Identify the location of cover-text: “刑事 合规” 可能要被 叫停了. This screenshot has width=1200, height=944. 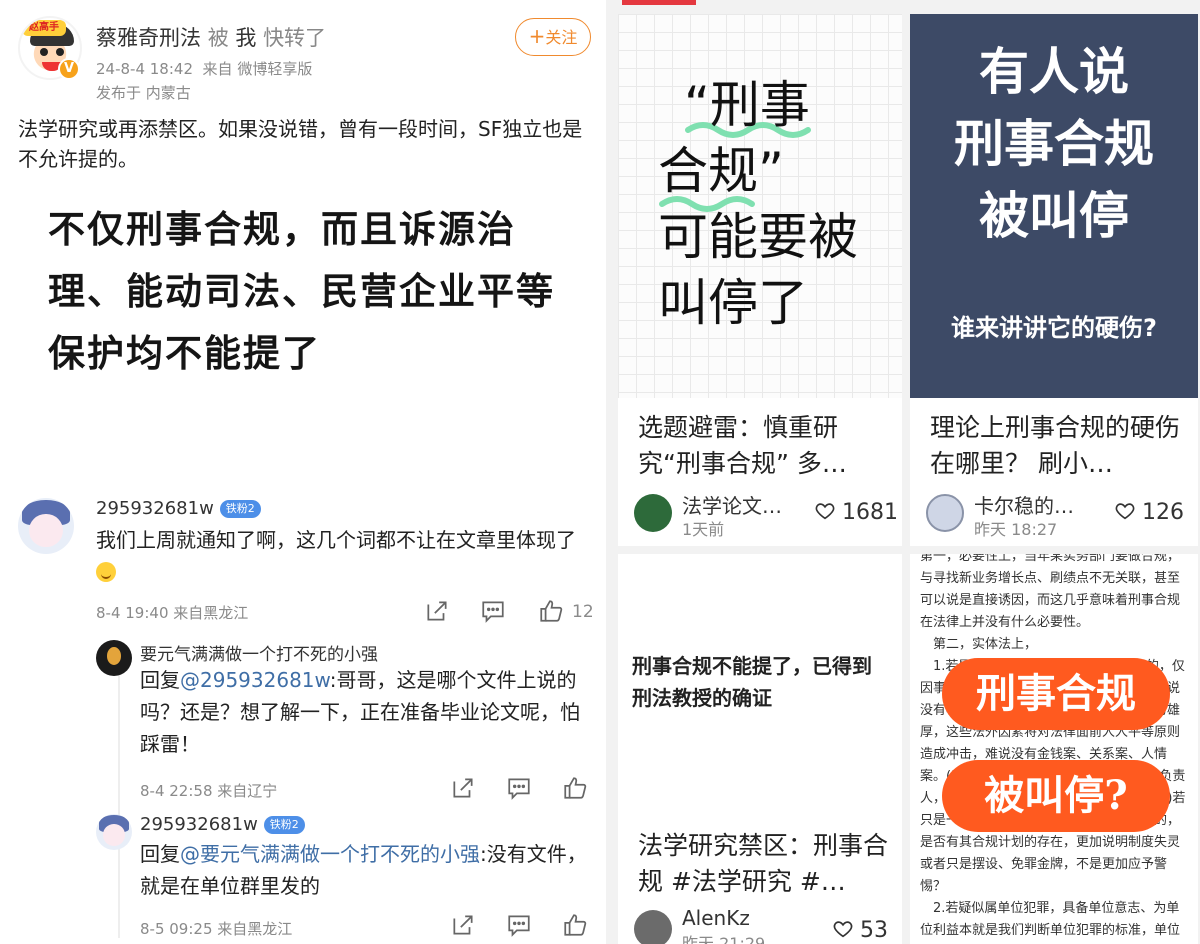
(758, 204).